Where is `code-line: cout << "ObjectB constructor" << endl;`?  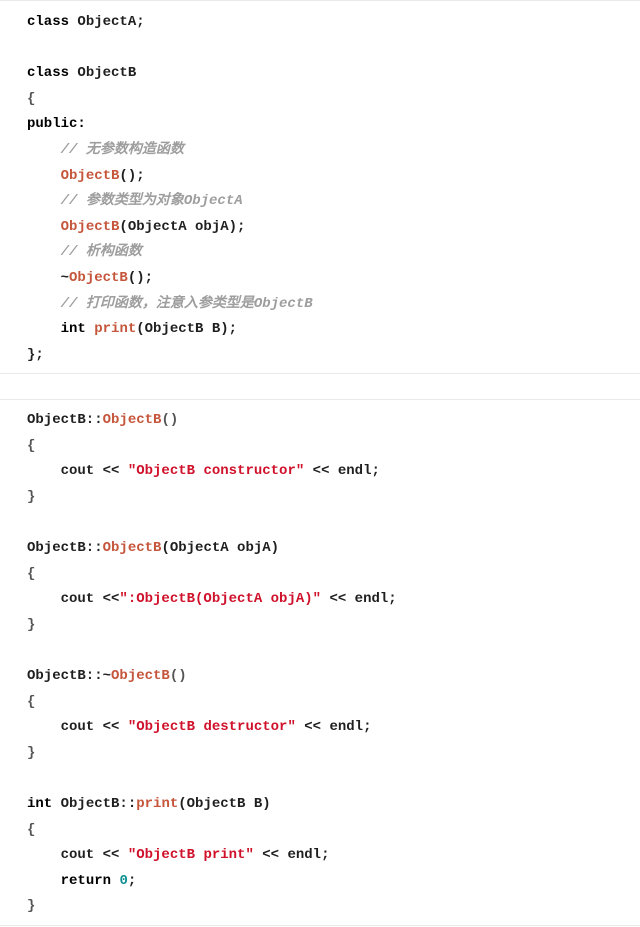 code-line: cout << "ObjectB constructor" << endl; is located at coordinates (333, 472).